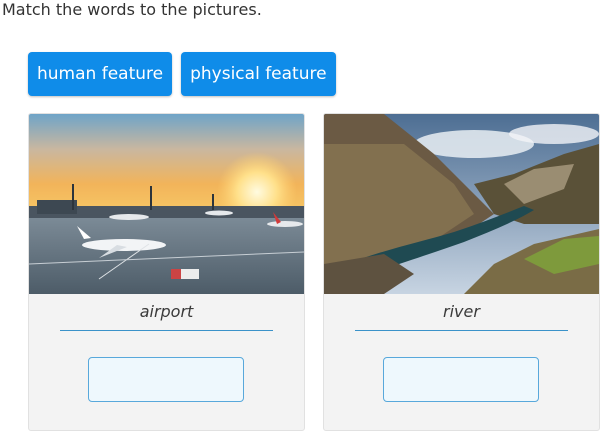 The width and height of the screenshot is (600, 431). I want to click on word-bank: human feature physical feature, so click(182, 74).